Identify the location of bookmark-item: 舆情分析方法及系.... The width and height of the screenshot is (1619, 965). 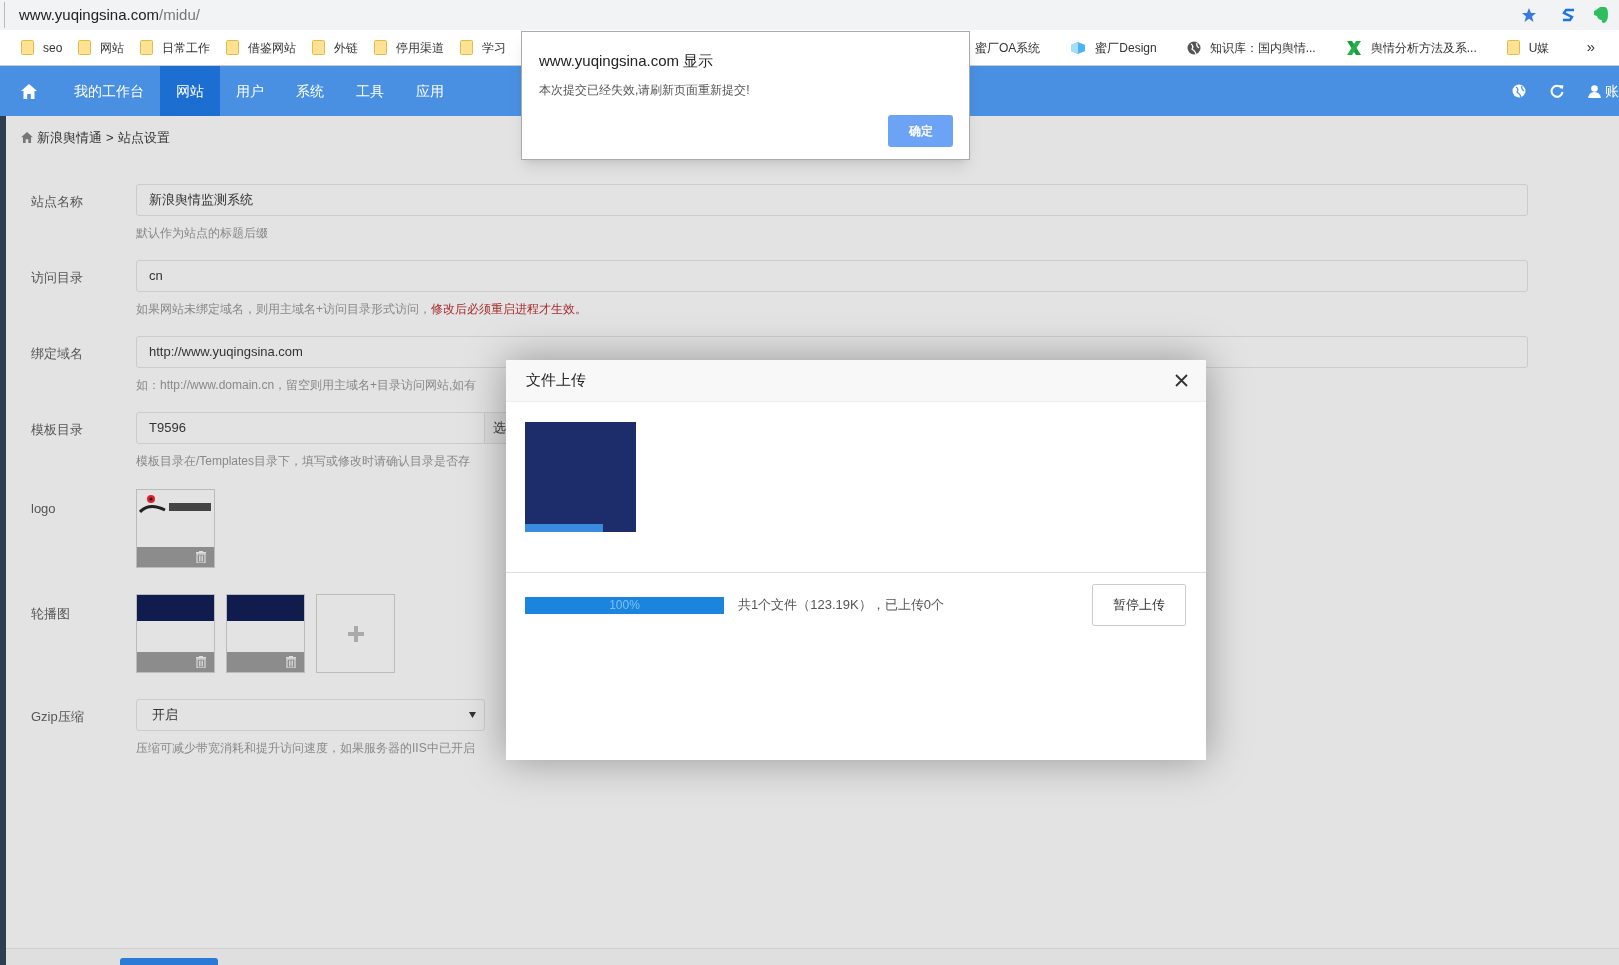
(1411, 47).